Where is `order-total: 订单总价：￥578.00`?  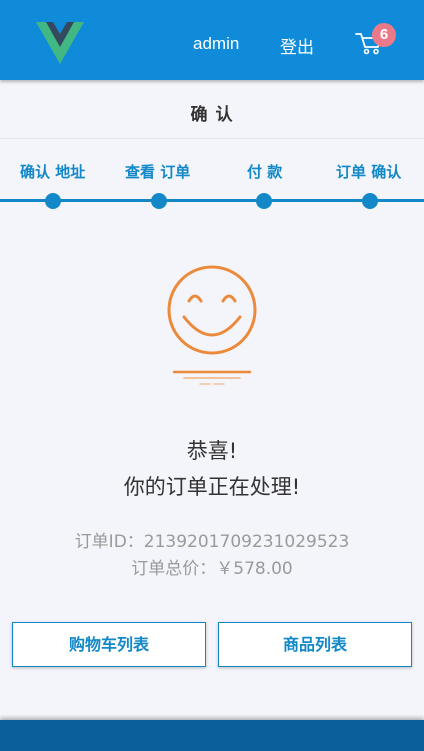
order-total: 订单总价：￥578.00 is located at coordinates (212, 569).